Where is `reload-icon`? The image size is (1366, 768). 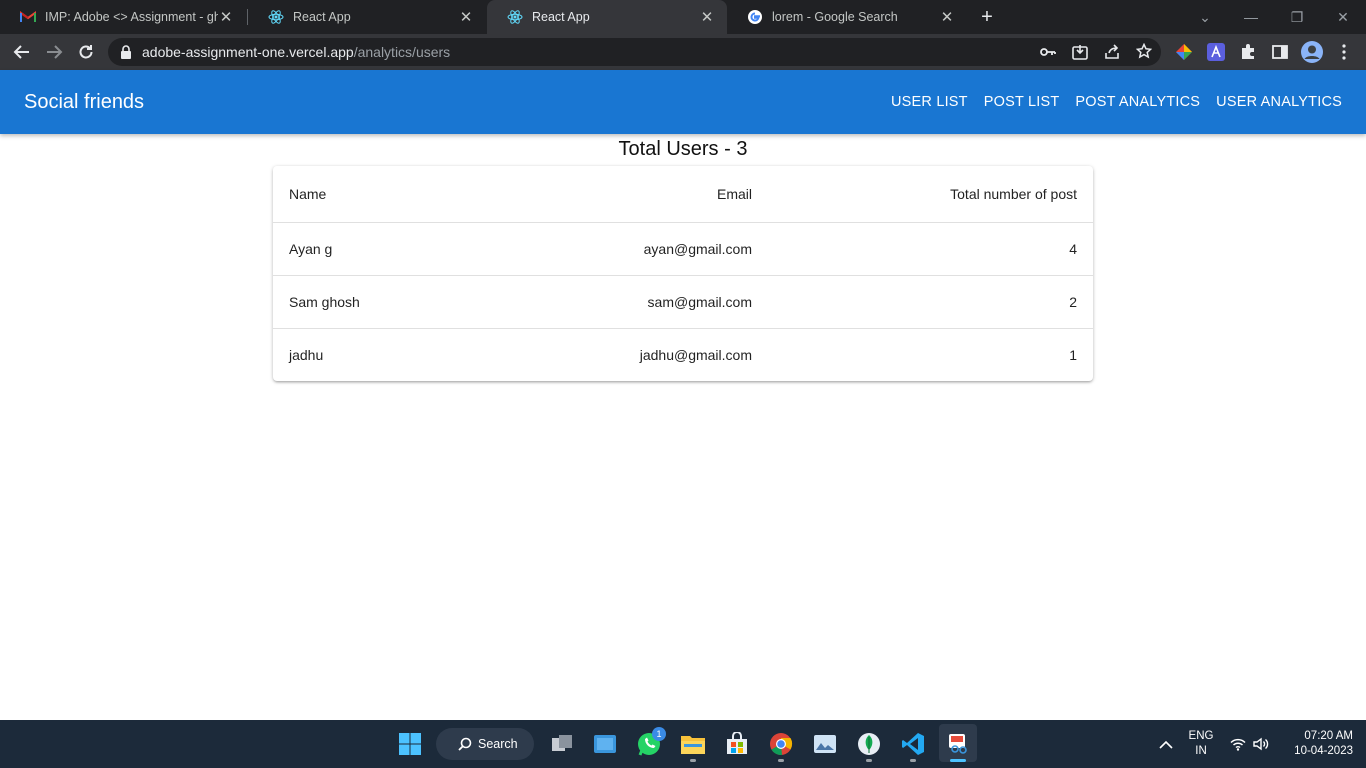
reload-icon is located at coordinates (86, 52).